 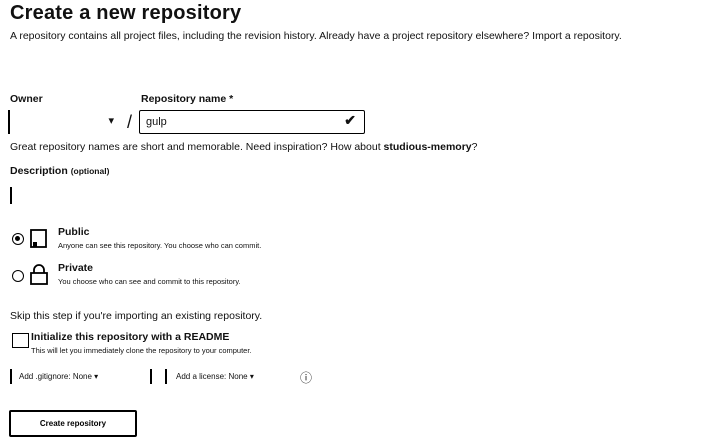 I want to click on chevron-down-icon: ▾, so click(x=111, y=121).